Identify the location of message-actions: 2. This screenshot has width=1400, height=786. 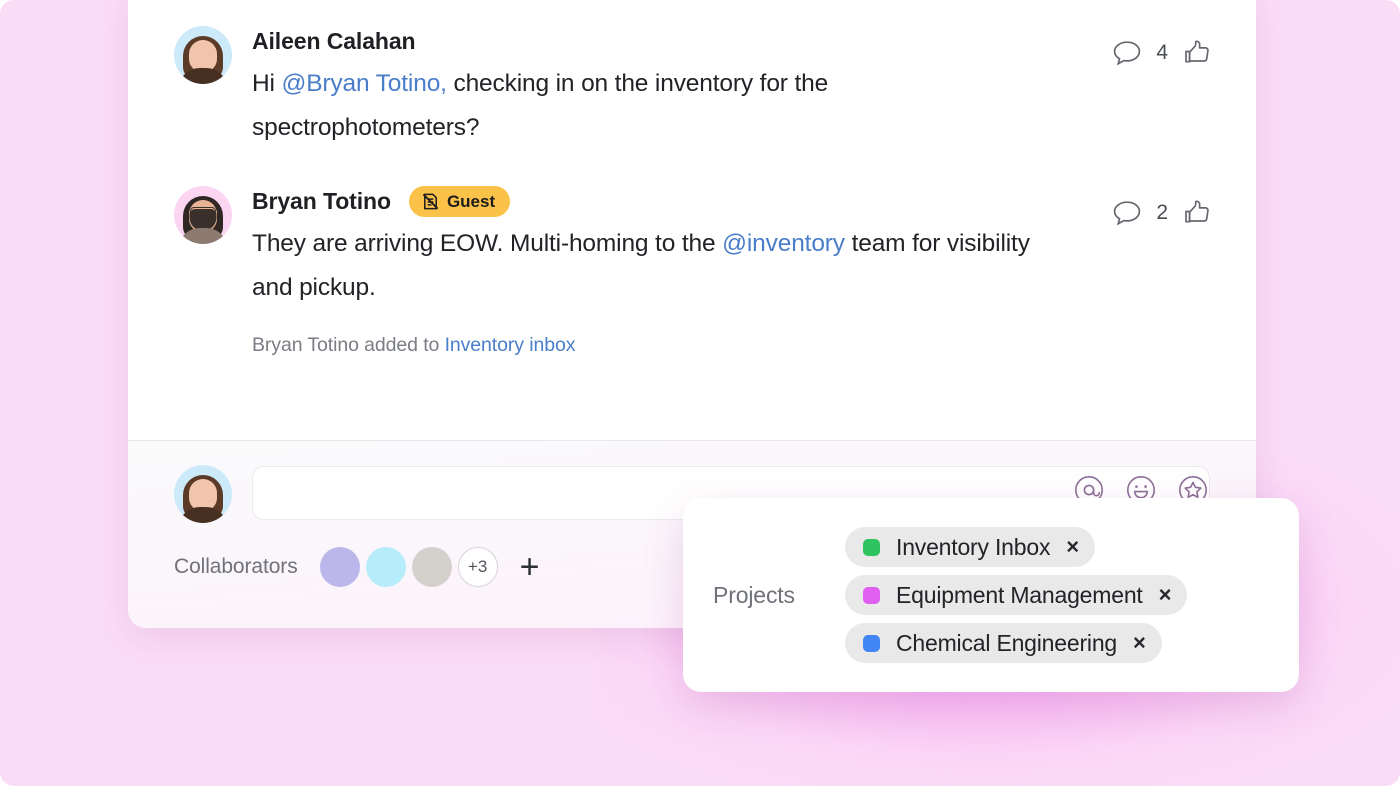
(1162, 213).